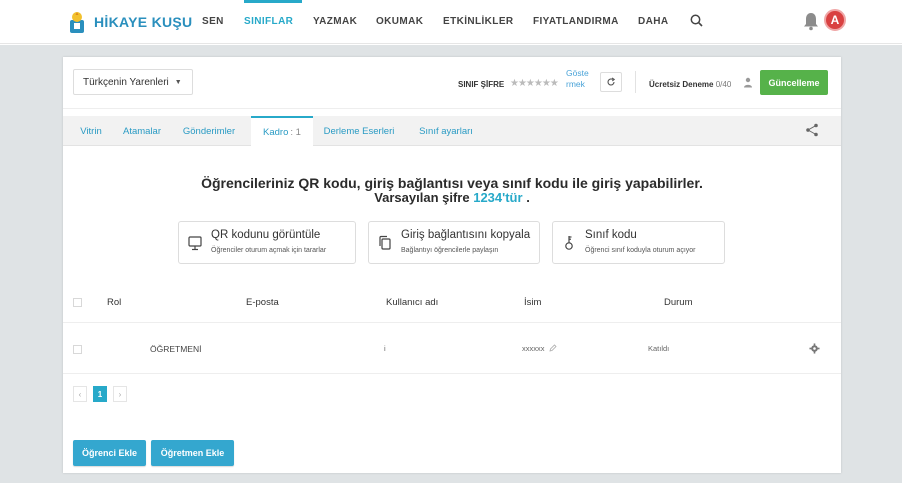  I want to click on row-name: xxxxxx, so click(539, 348).